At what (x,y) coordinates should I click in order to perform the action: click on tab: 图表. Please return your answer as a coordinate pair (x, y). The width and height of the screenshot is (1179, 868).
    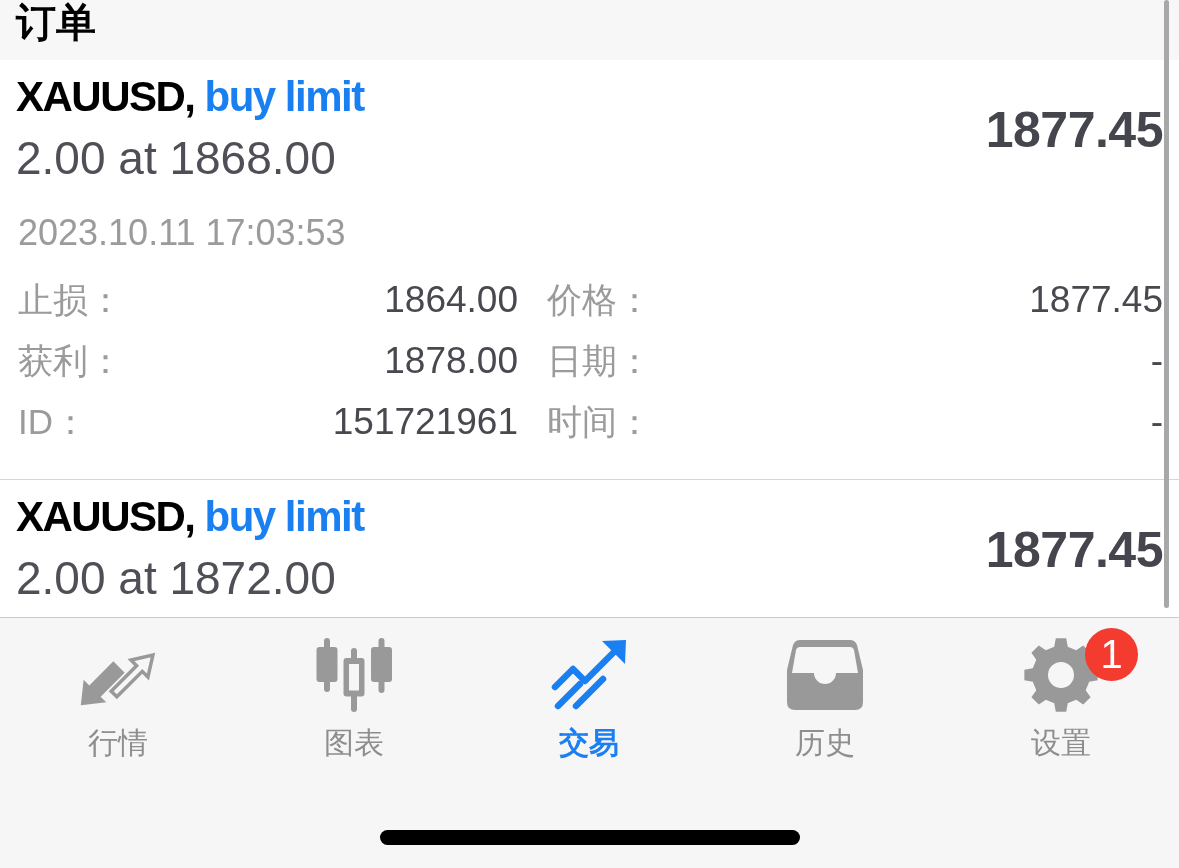
    Looking at the image, I should click on (353, 699).